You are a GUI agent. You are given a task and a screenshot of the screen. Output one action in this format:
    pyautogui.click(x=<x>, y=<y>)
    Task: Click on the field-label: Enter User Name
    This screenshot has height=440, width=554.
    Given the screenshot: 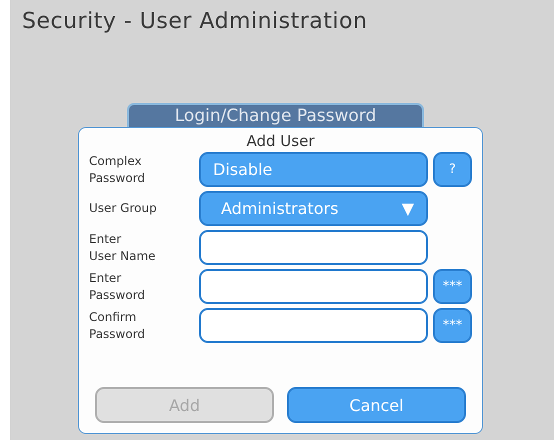 What is the action you would take?
    pyautogui.click(x=123, y=247)
    